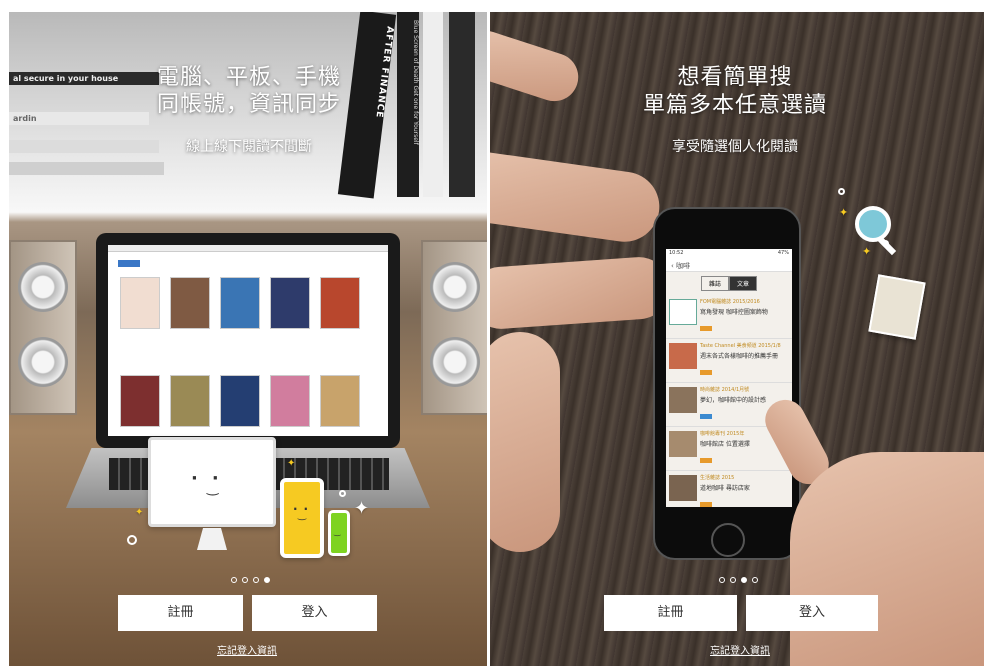 This screenshot has width=984, height=666. I want to click on status-battery: 47%, so click(783, 253).